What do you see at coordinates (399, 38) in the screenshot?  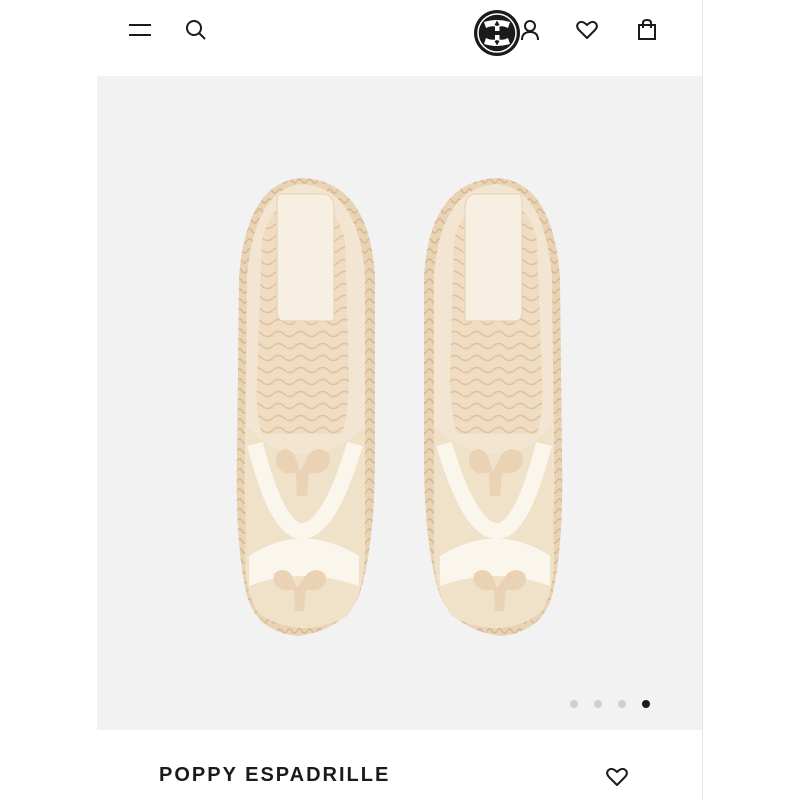 I see `site-header` at bounding box center [399, 38].